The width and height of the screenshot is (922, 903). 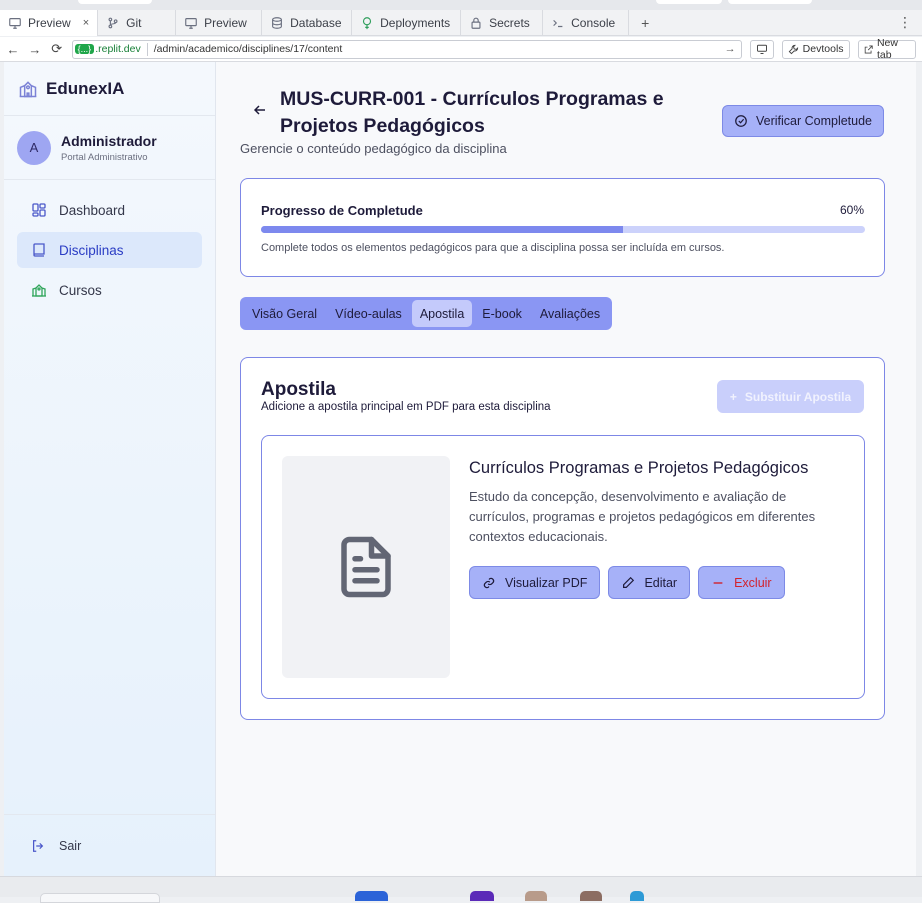 What do you see at coordinates (661, 582) in the screenshot?
I see `edit-label: Editar` at bounding box center [661, 582].